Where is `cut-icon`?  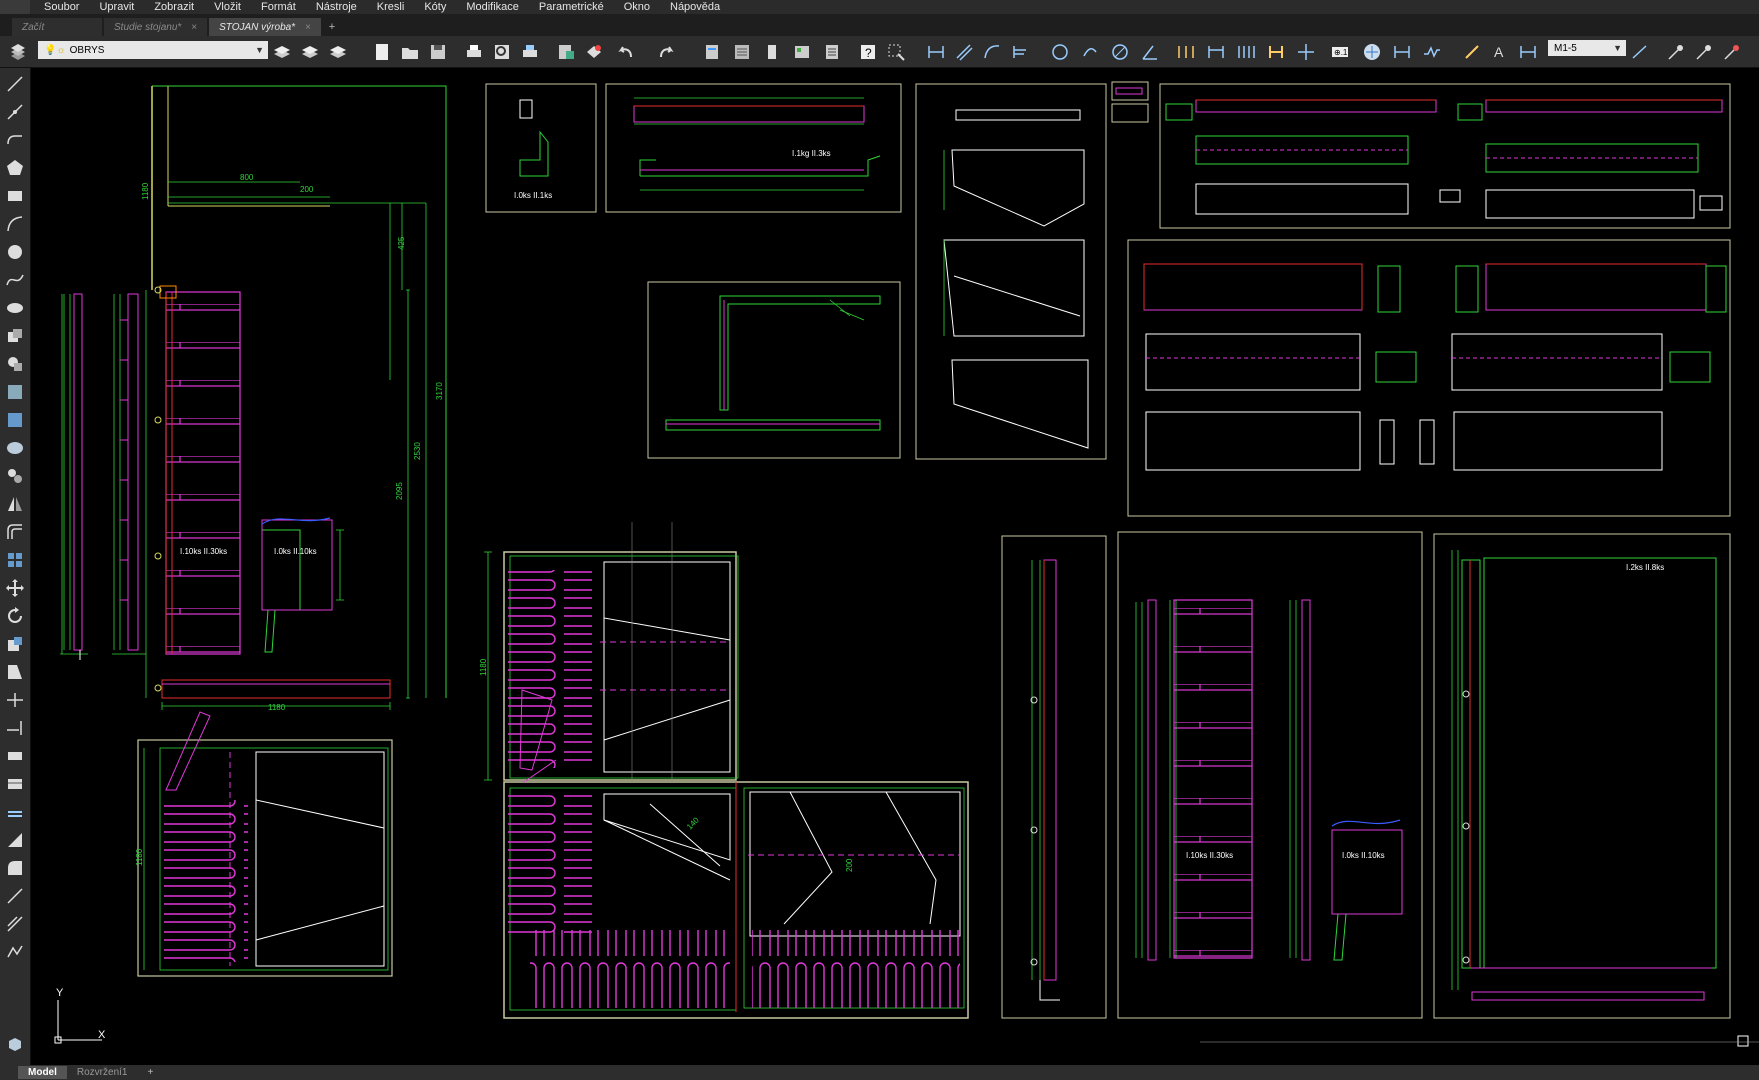
cut-icon is located at coordinates (566, 52).